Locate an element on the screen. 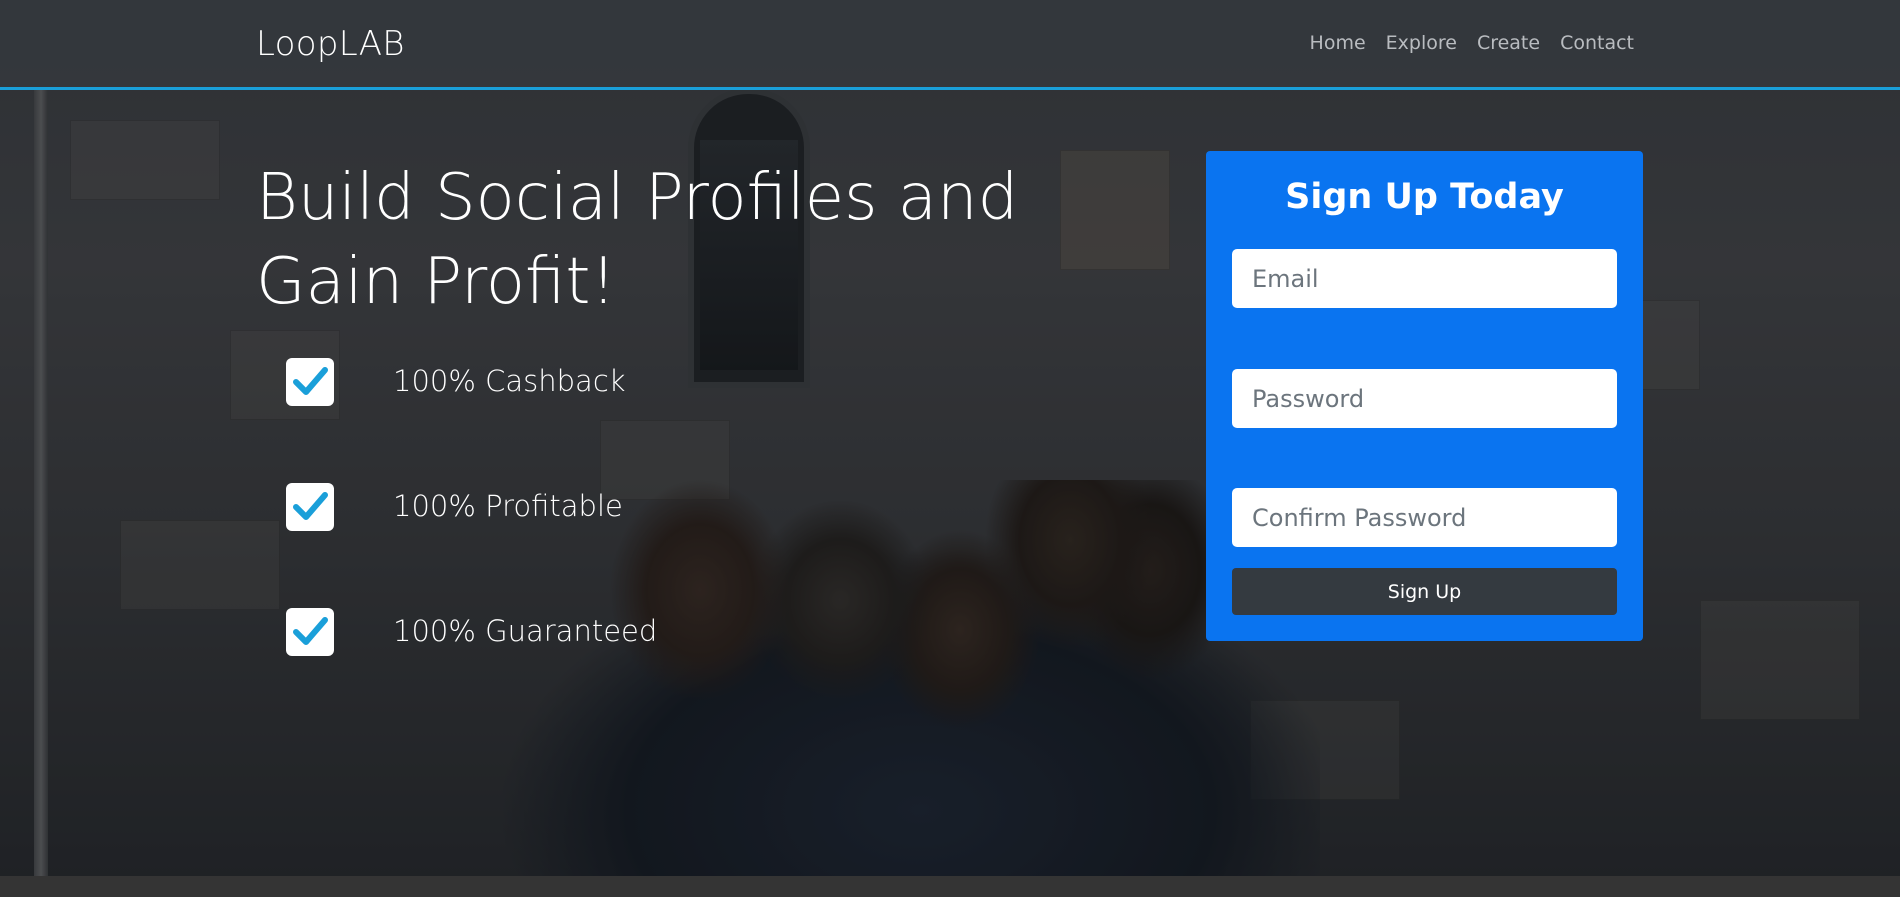 The image size is (1900, 897). nav-item-contact: Contact is located at coordinates (1597, 43).